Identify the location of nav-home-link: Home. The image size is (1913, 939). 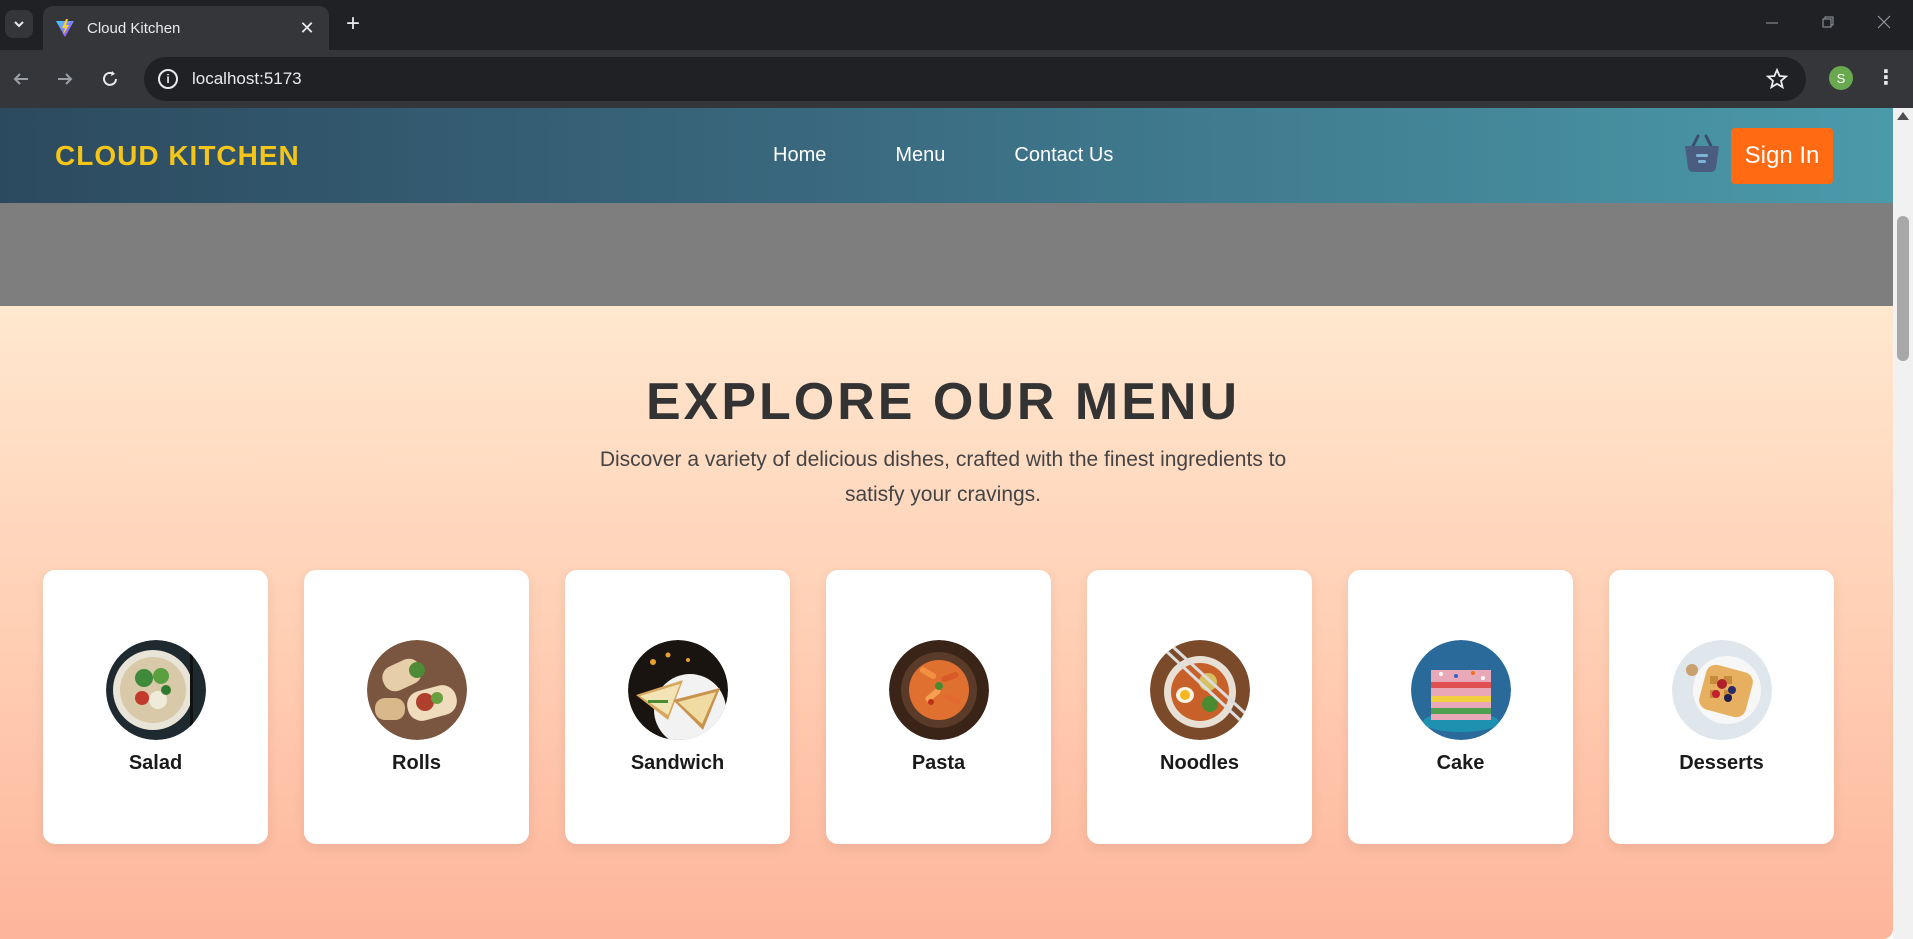
(799, 155).